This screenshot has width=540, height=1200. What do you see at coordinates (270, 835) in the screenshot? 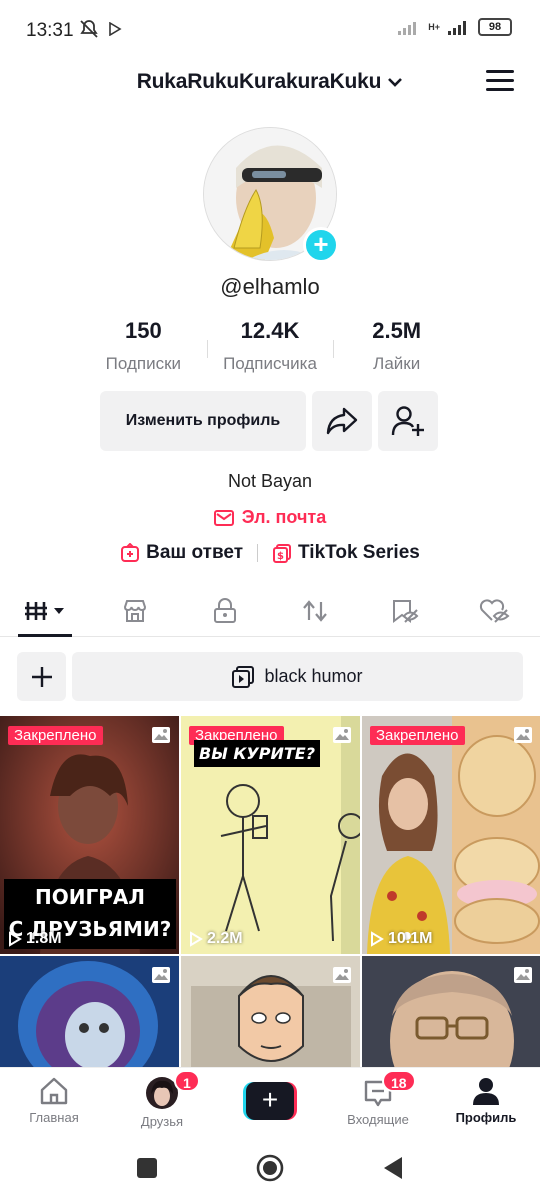
I see `video-thumbnail: Закреплено ВЫ КУРИТЕ? 2.2M` at bounding box center [270, 835].